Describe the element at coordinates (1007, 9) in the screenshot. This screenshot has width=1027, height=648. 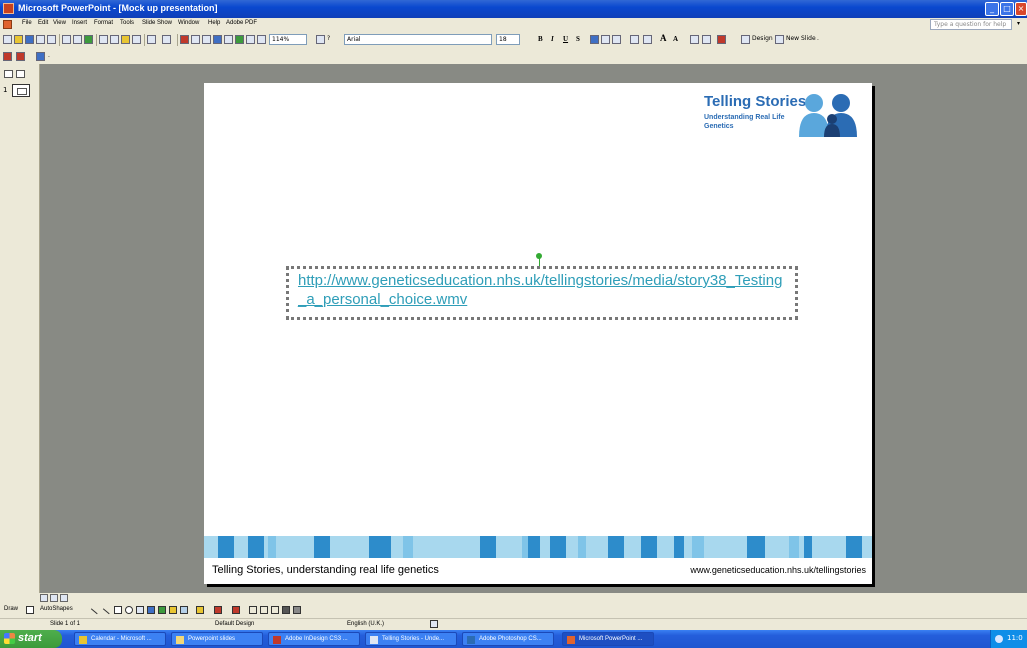
I see `maximize-button: □` at that location.